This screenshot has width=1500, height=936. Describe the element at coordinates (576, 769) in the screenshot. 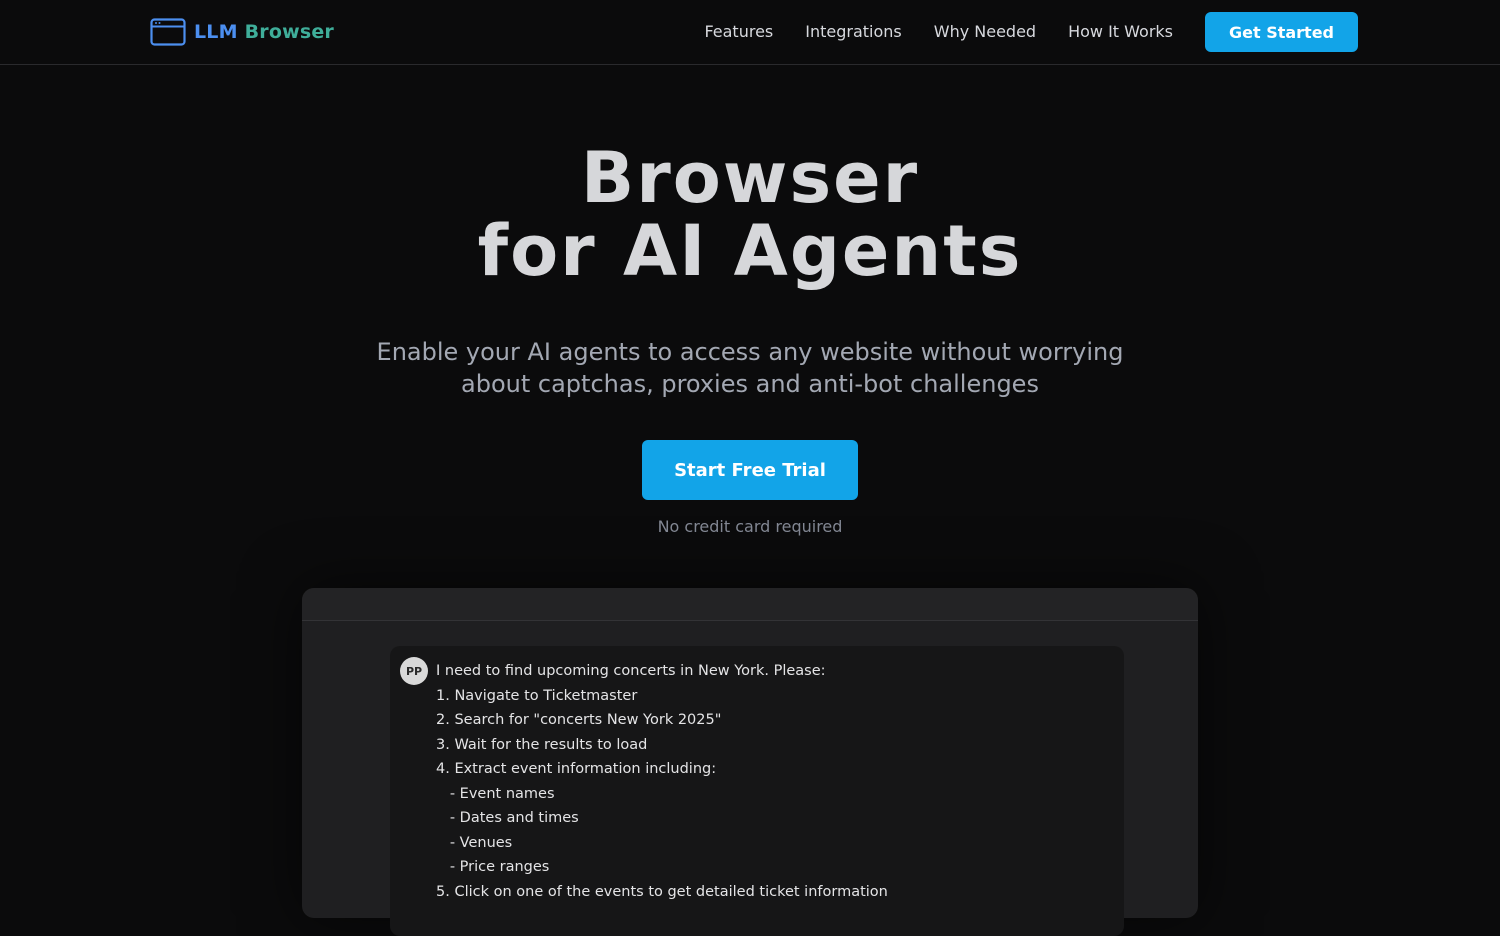

I see `message-line: 4. Extract event information including:` at that location.